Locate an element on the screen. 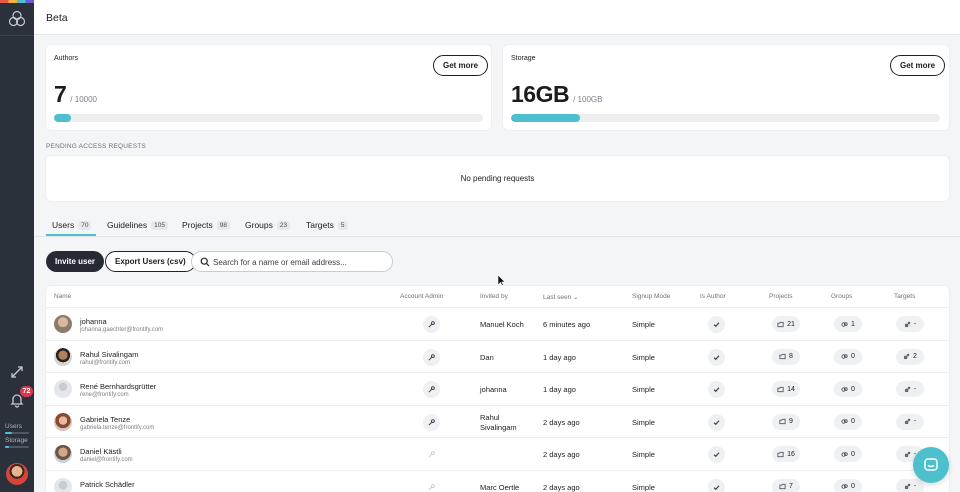  projects-count-pill: 14 is located at coordinates (786, 389).